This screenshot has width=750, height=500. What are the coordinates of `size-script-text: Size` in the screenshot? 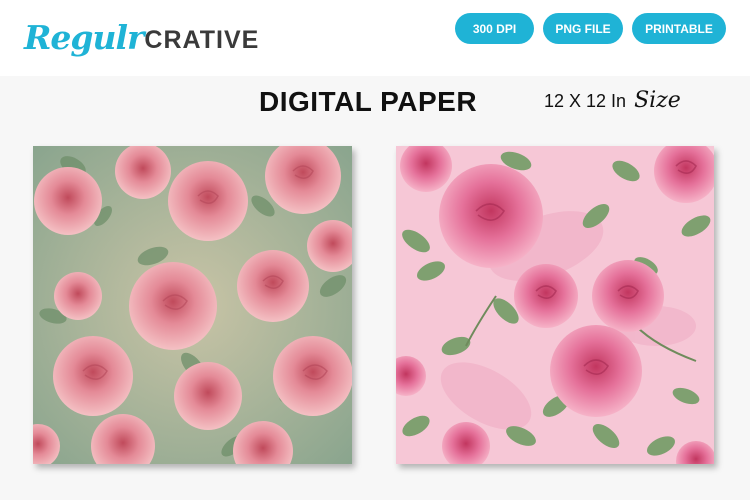 It's located at (657, 100).